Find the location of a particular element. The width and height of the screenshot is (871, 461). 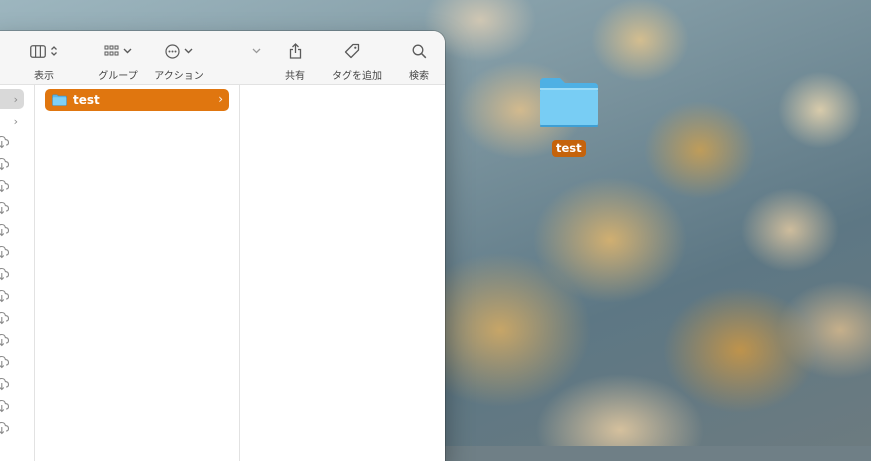

search-label: 検索 is located at coordinates (419, 76).